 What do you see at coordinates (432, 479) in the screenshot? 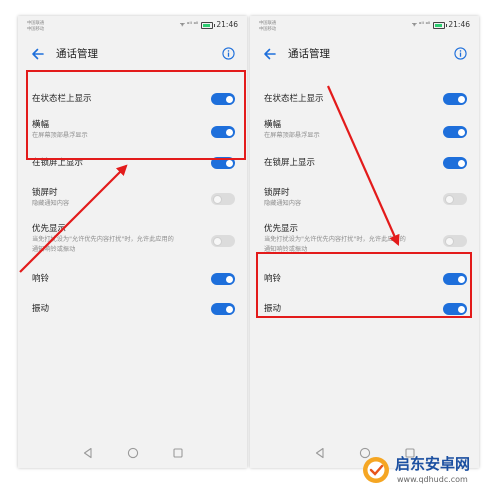
I see `watermark-url: www.qdhudc.com` at bounding box center [432, 479].